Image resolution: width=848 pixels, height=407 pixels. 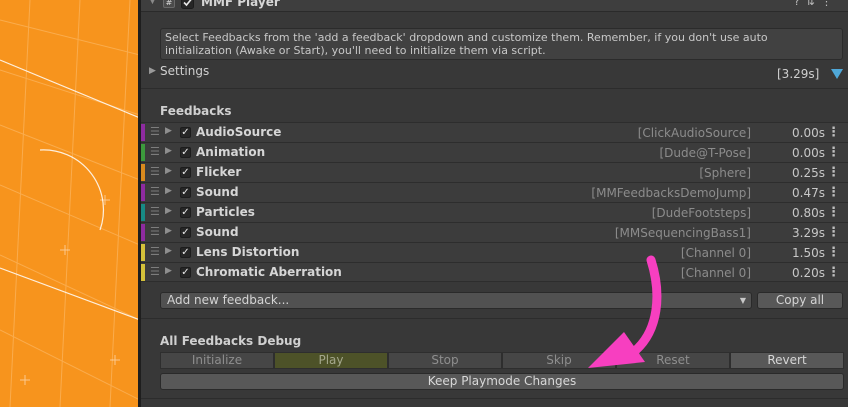 What do you see at coordinates (808, 233) in the screenshot?
I see `feedback-duration: 3.29s` at bounding box center [808, 233].